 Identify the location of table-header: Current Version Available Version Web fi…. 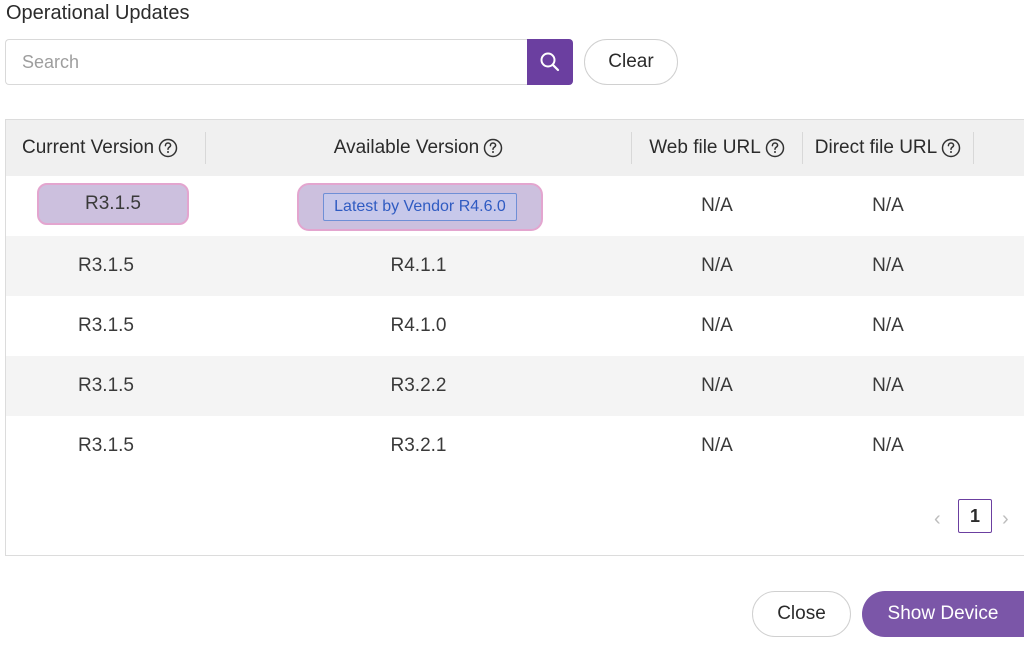
(515, 148).